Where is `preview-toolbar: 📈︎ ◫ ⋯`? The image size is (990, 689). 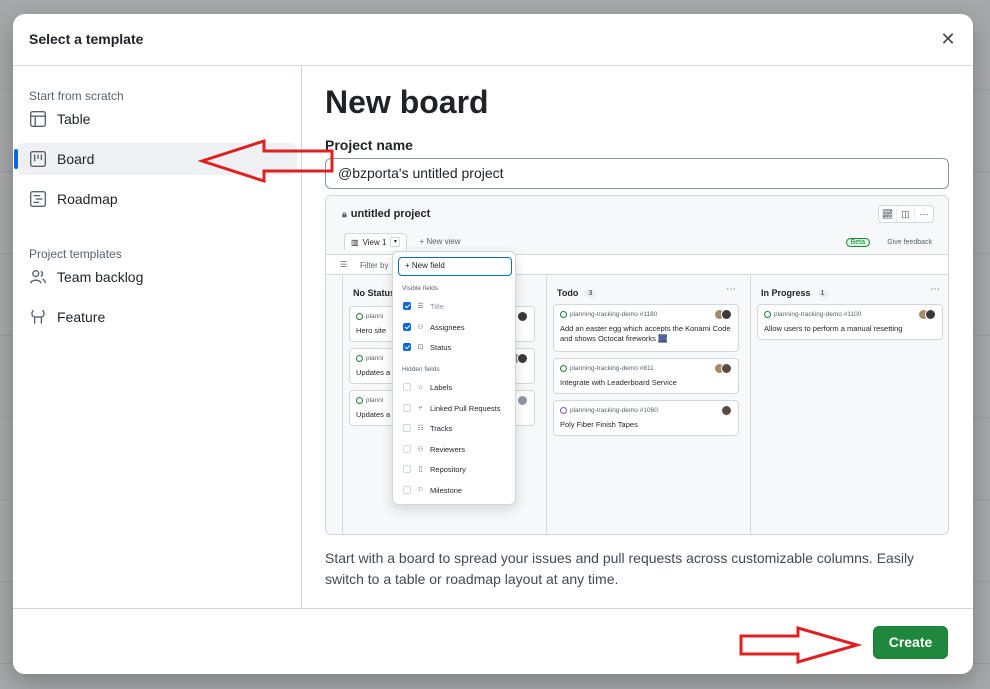 preview-toolbar: 📈︎ ◫ ⋯ is located at coordinates (906, 214).